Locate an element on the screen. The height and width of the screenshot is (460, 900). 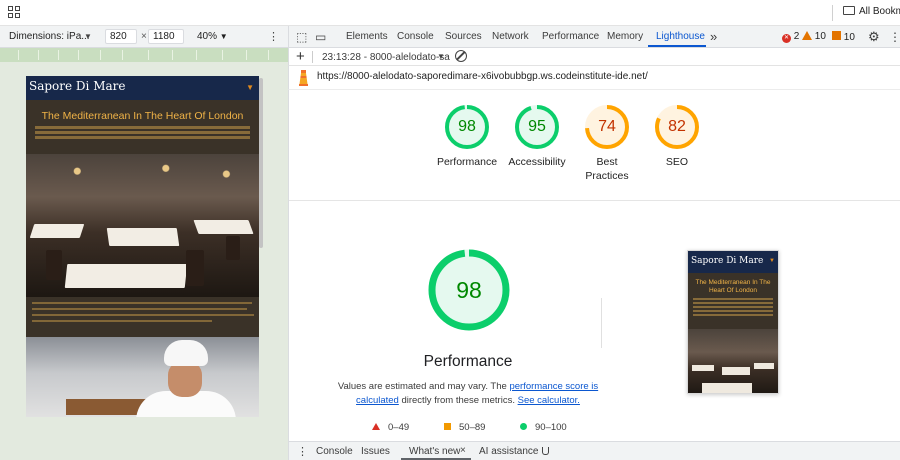
gear-icon: ⚙ is located at coordinates (874, 37).